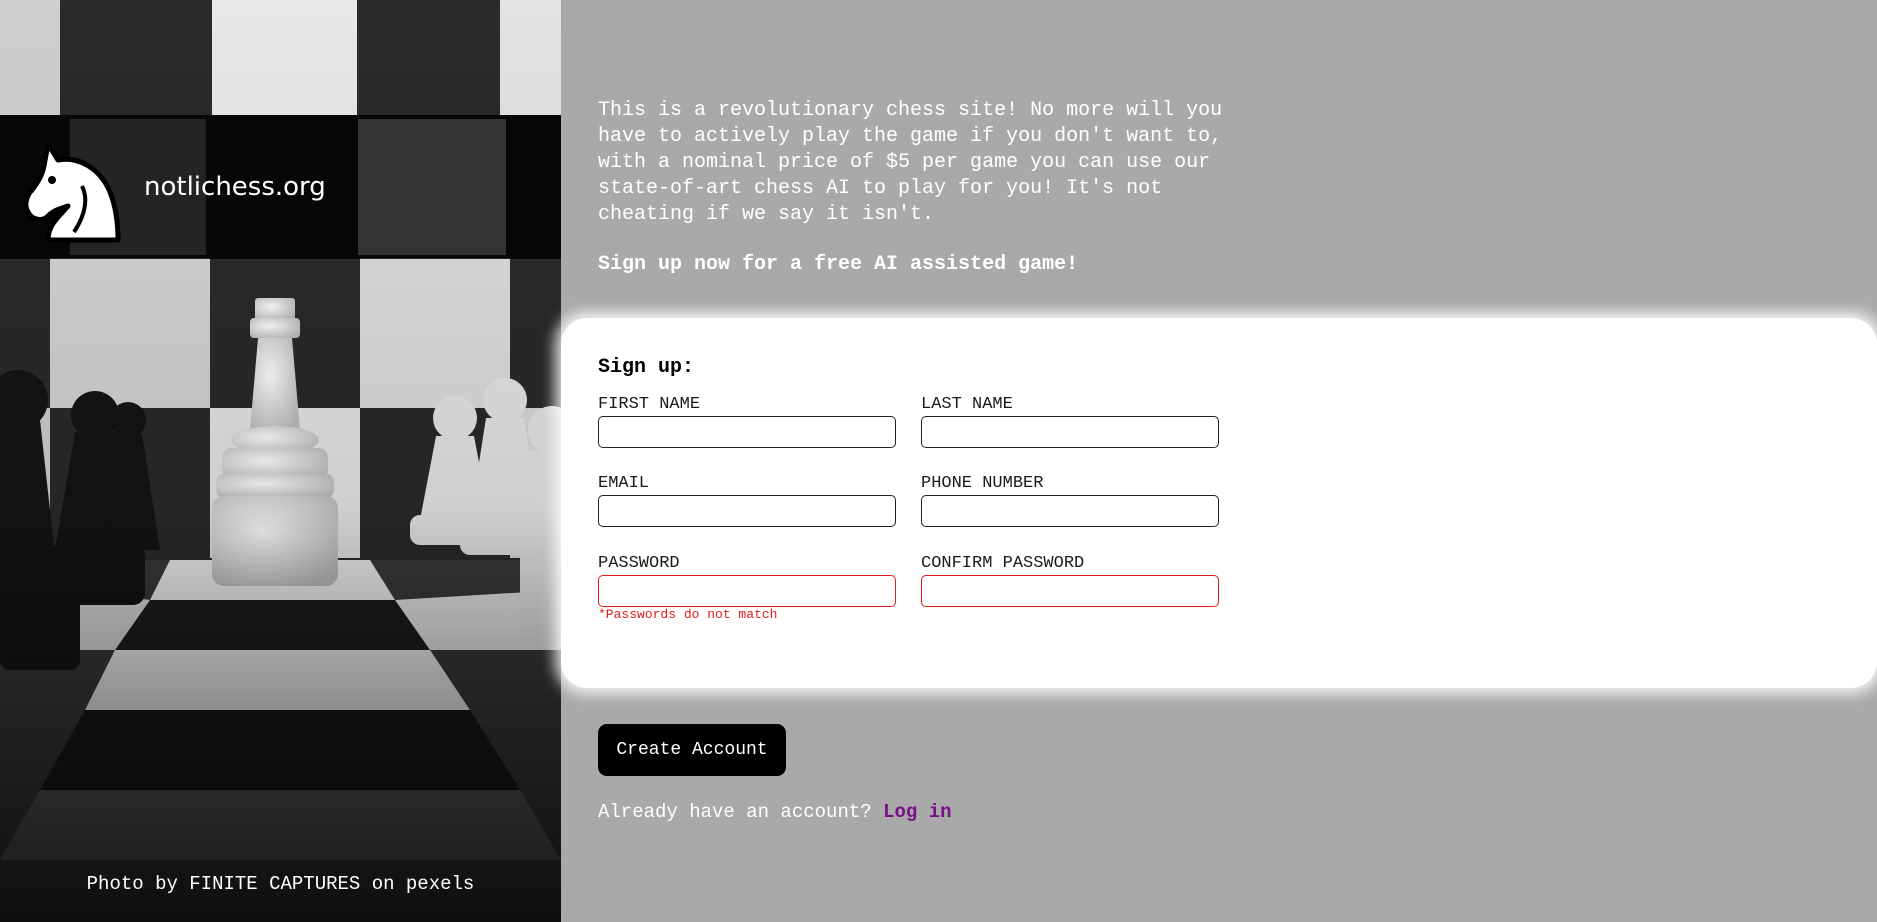 This screenshot has width=1877, height=922. Describe the element at coordinates (649, 404) in the screenshot. I see `first-name-label: FIRST NAME` at that location.